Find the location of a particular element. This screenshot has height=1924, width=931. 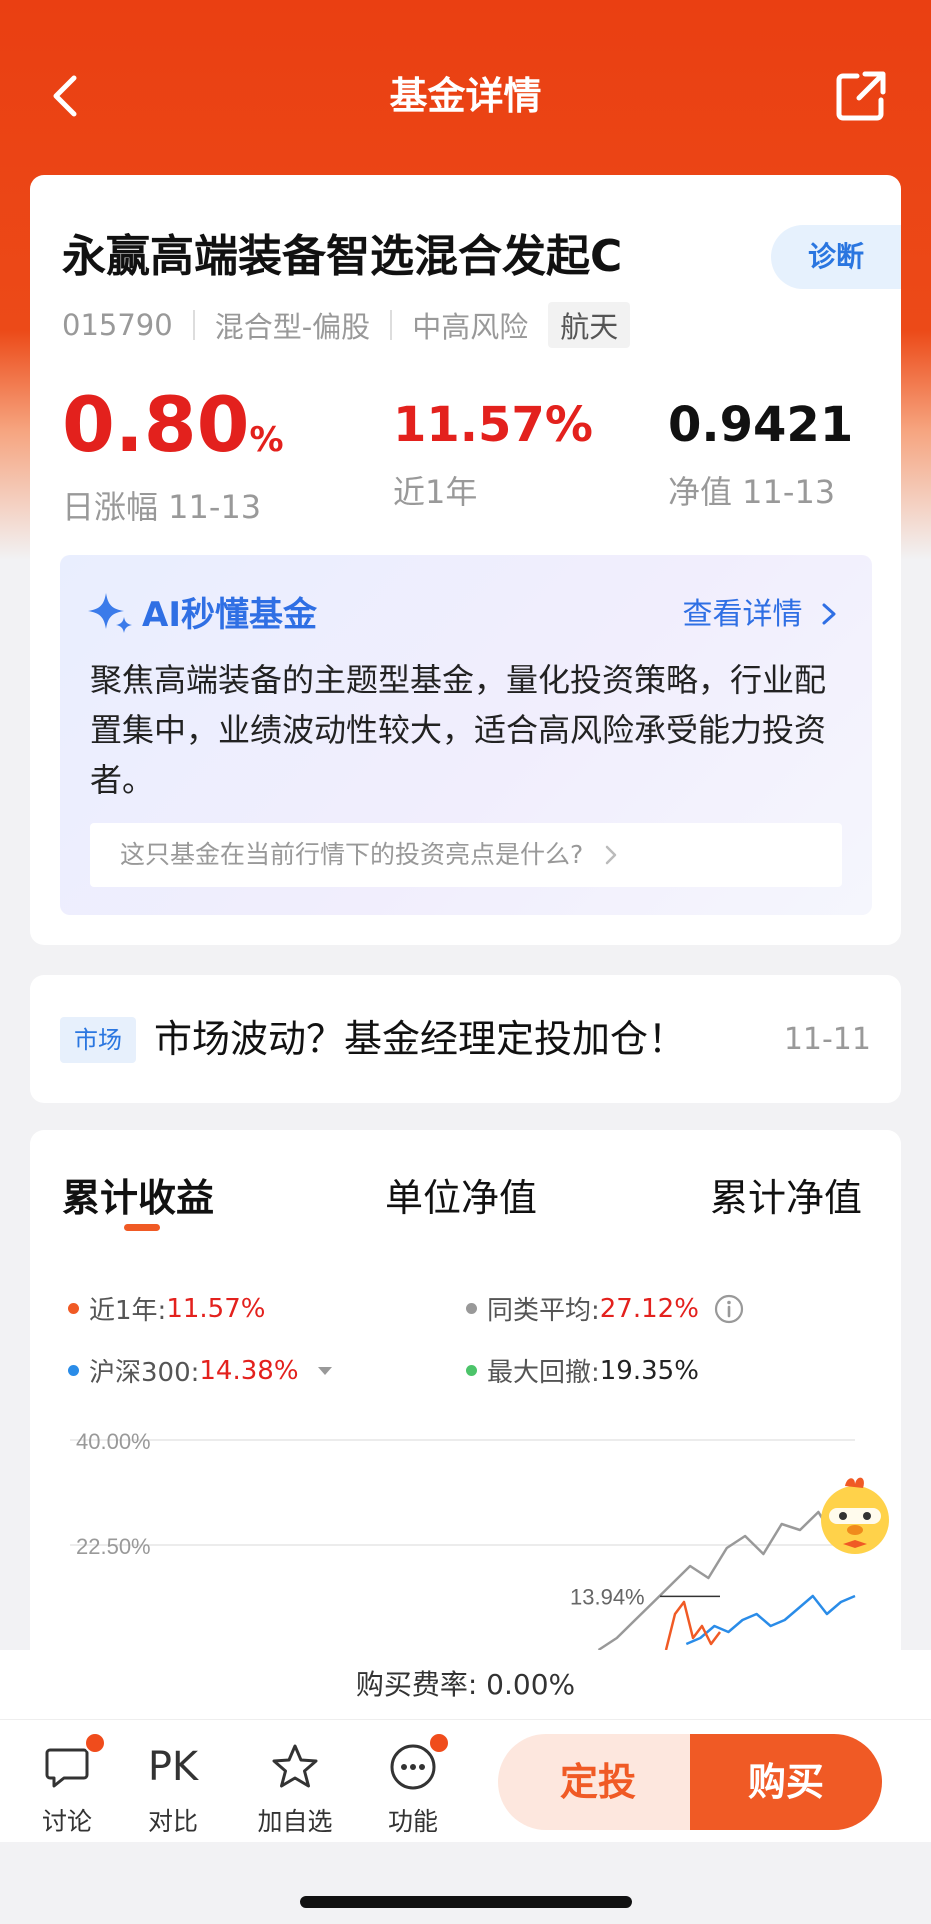

fund-risk: 中高风险 is located at coordinates (470, 327).